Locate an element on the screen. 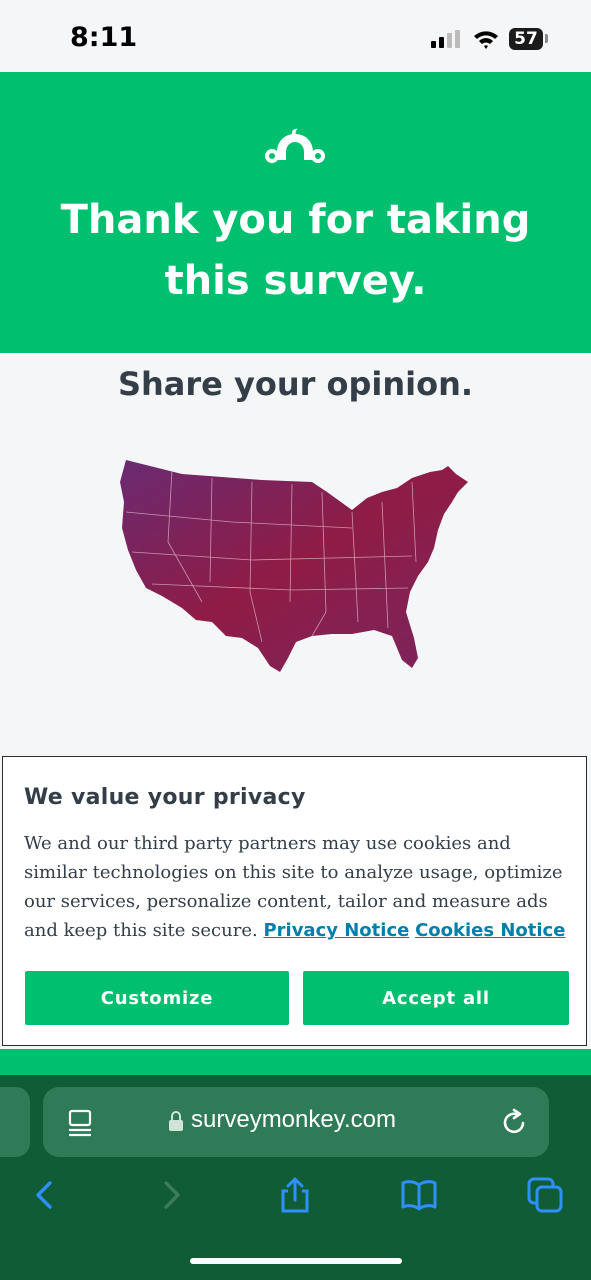  cellular-signal-icon is located at coordinates (448, 39).